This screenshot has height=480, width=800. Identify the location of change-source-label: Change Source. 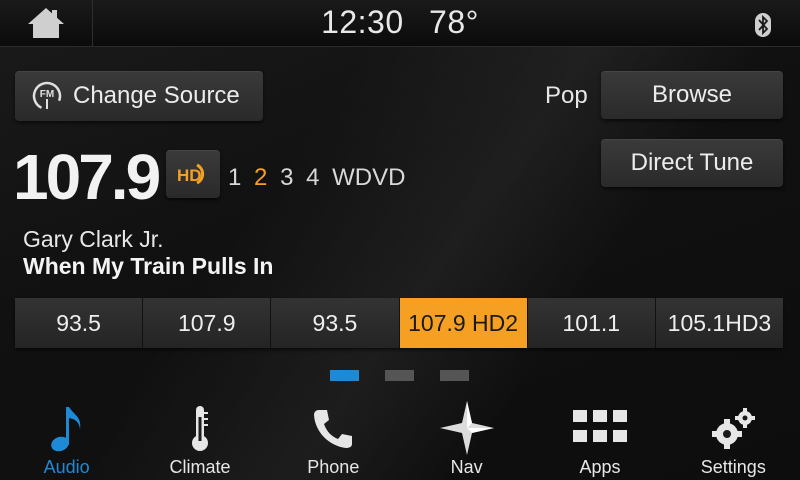
(156, 95).